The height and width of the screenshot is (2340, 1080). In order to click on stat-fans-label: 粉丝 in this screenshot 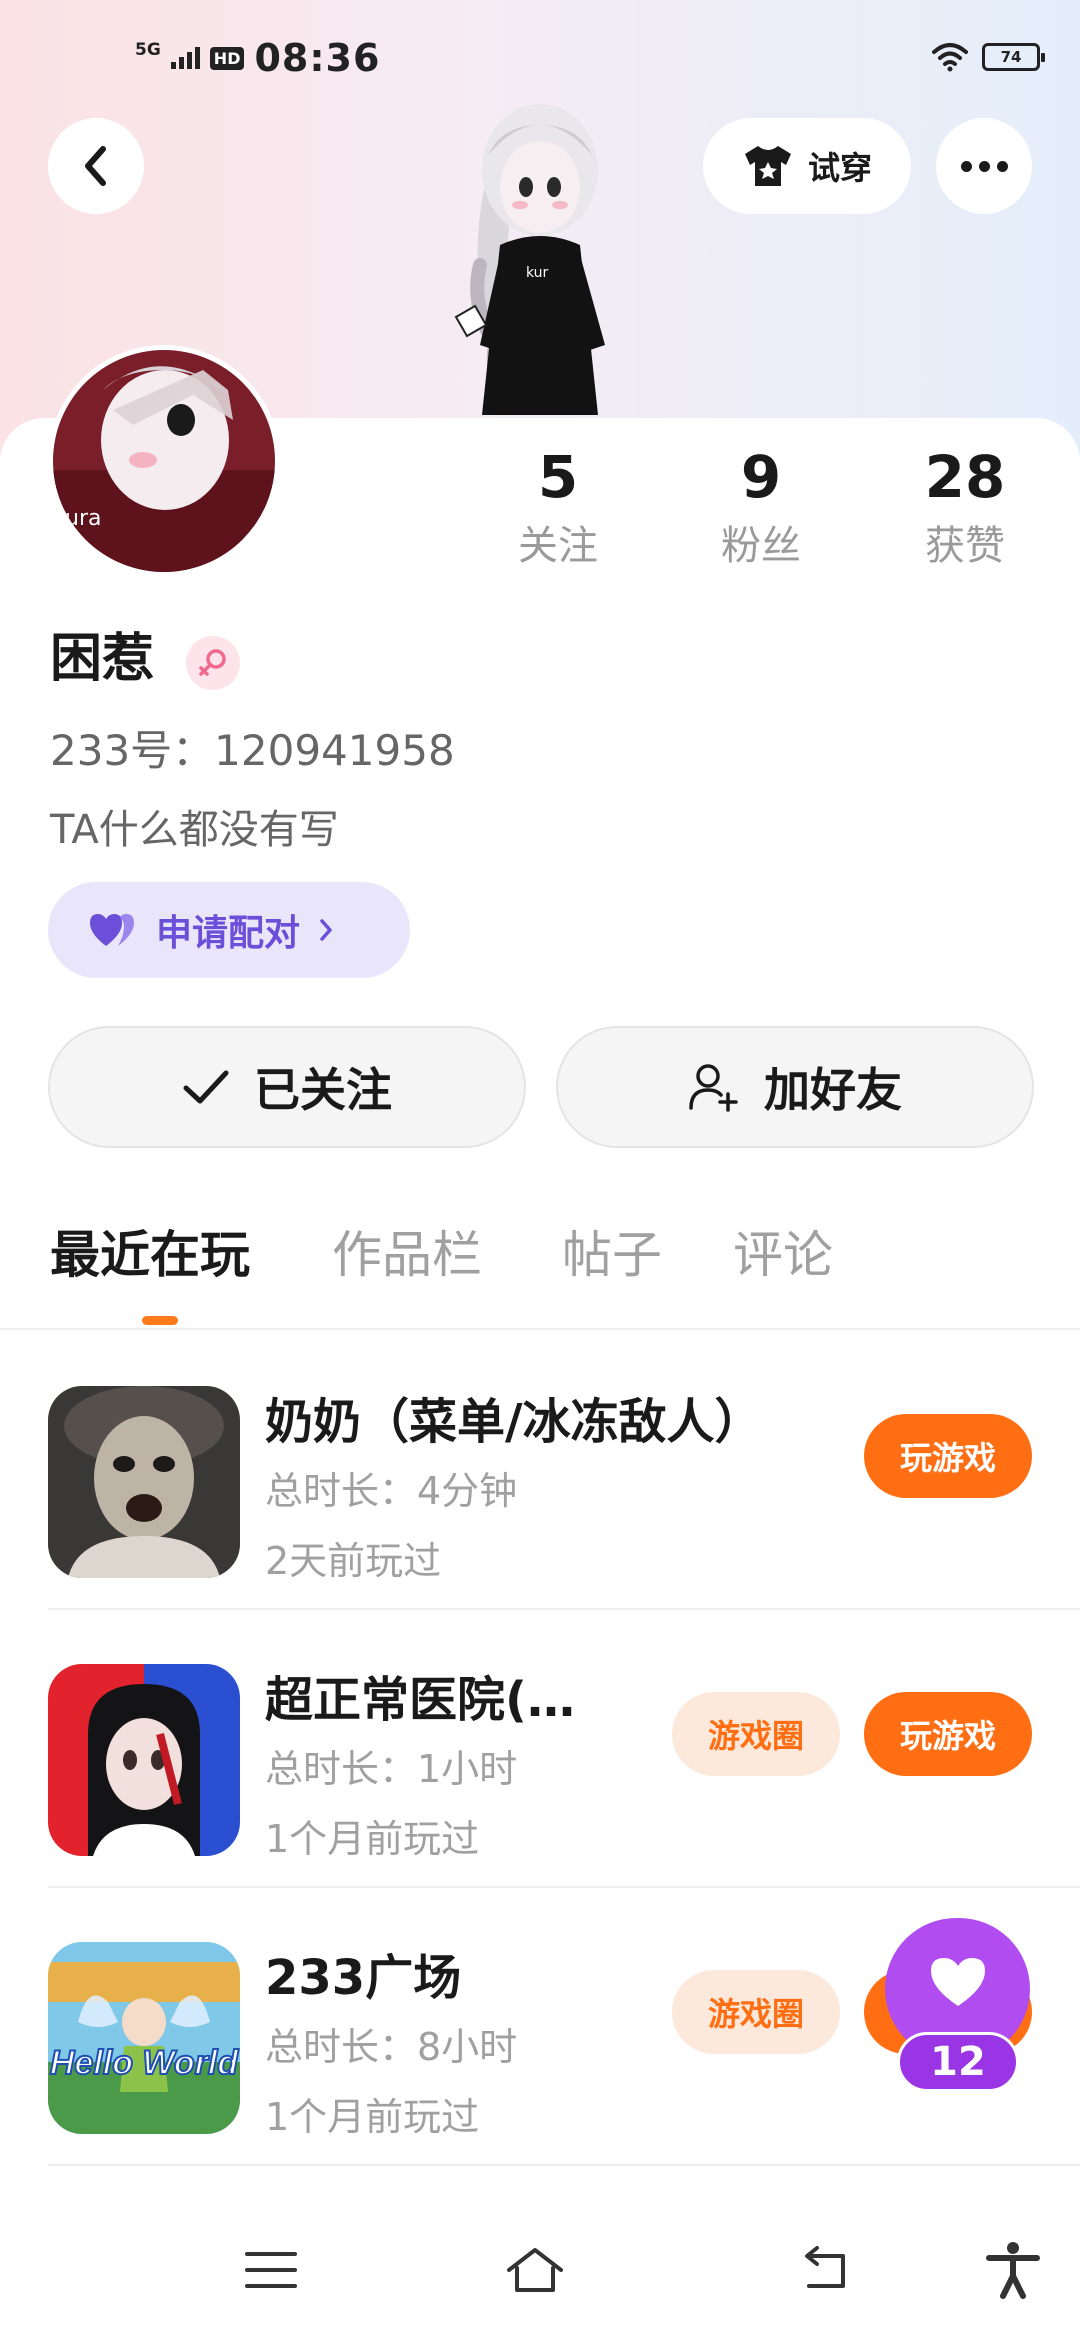, I will do `click(761, 546)`.